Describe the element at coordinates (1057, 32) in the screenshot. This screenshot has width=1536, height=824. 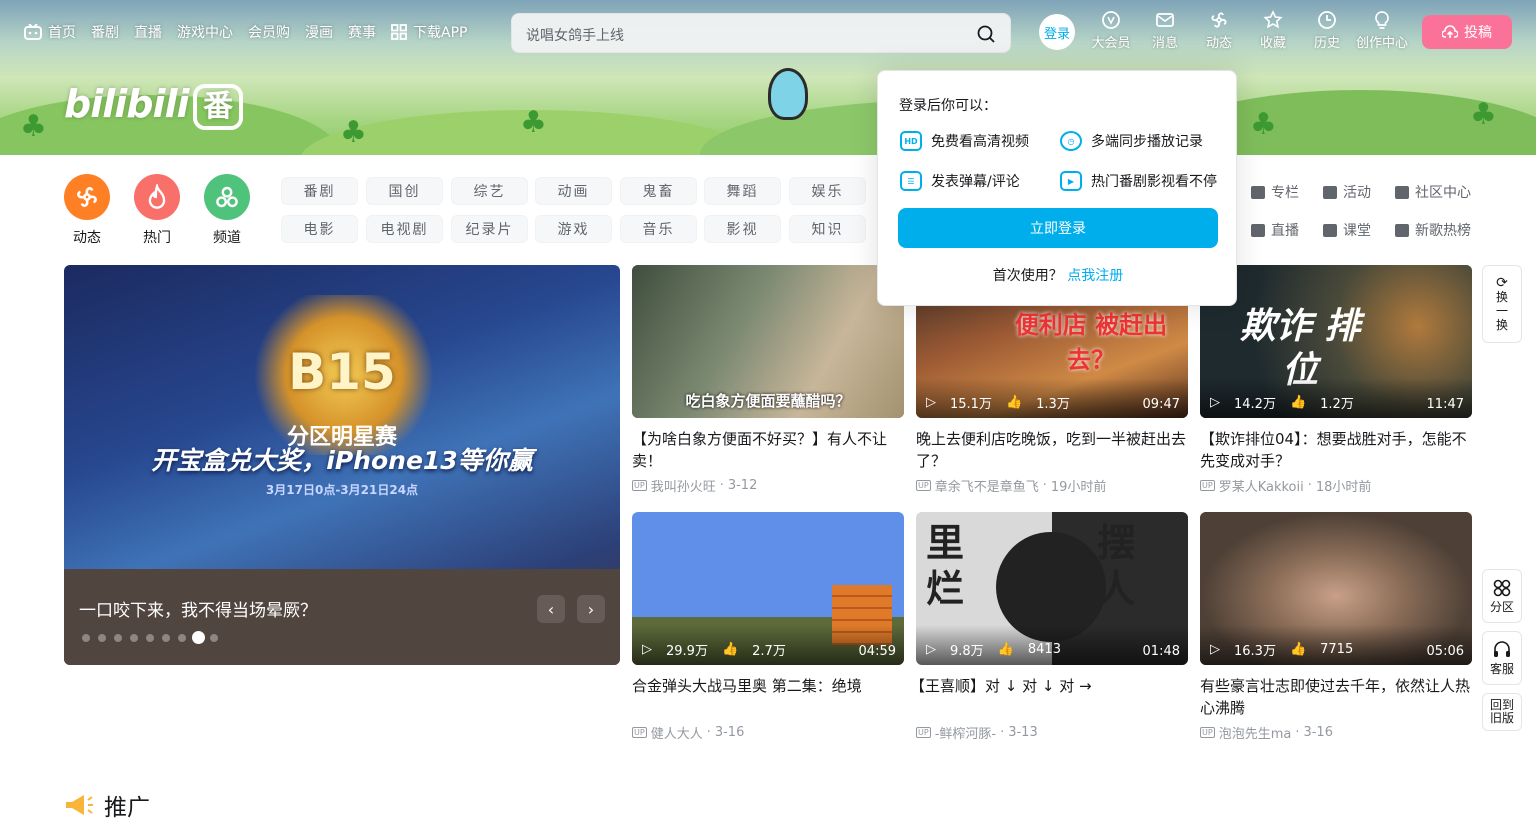
I see `login-avatar-button: 登录` at that location.